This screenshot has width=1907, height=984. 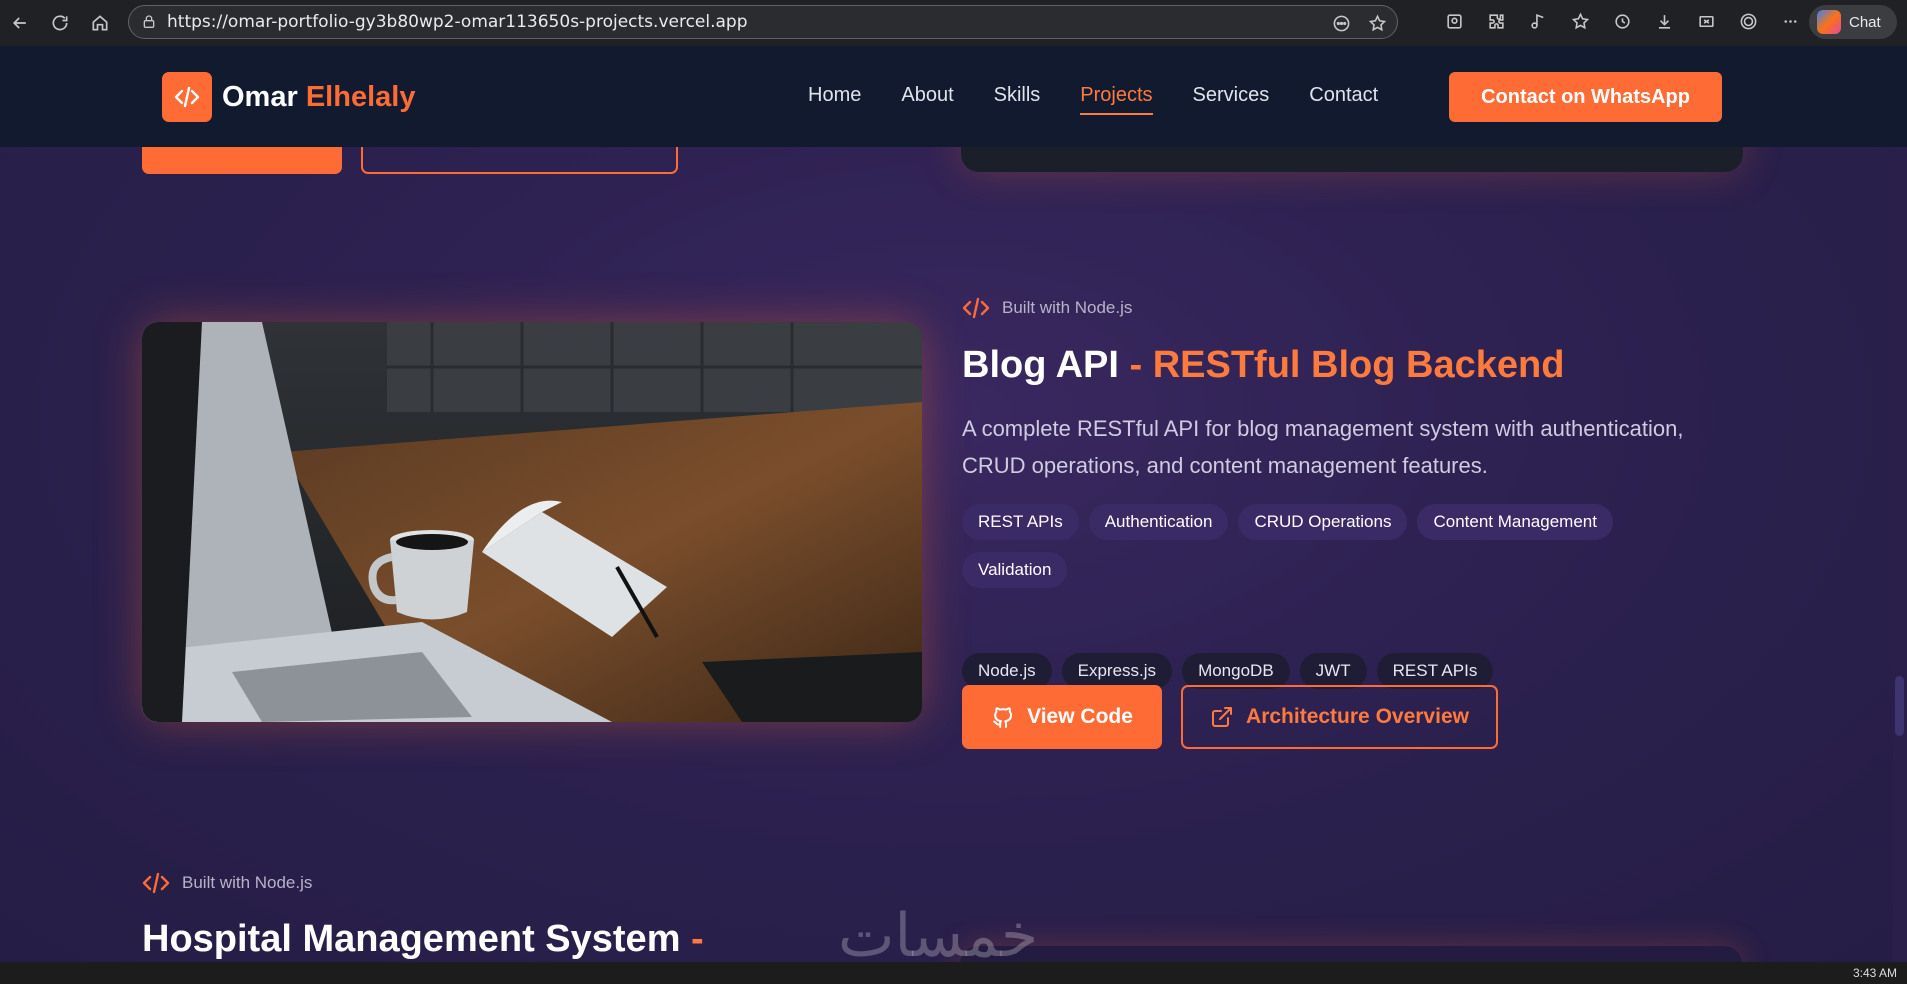 What do you see at coordinates (1454, 21) in the screenshot?
I see `profile-icon` at bounding box center [1454, 21].